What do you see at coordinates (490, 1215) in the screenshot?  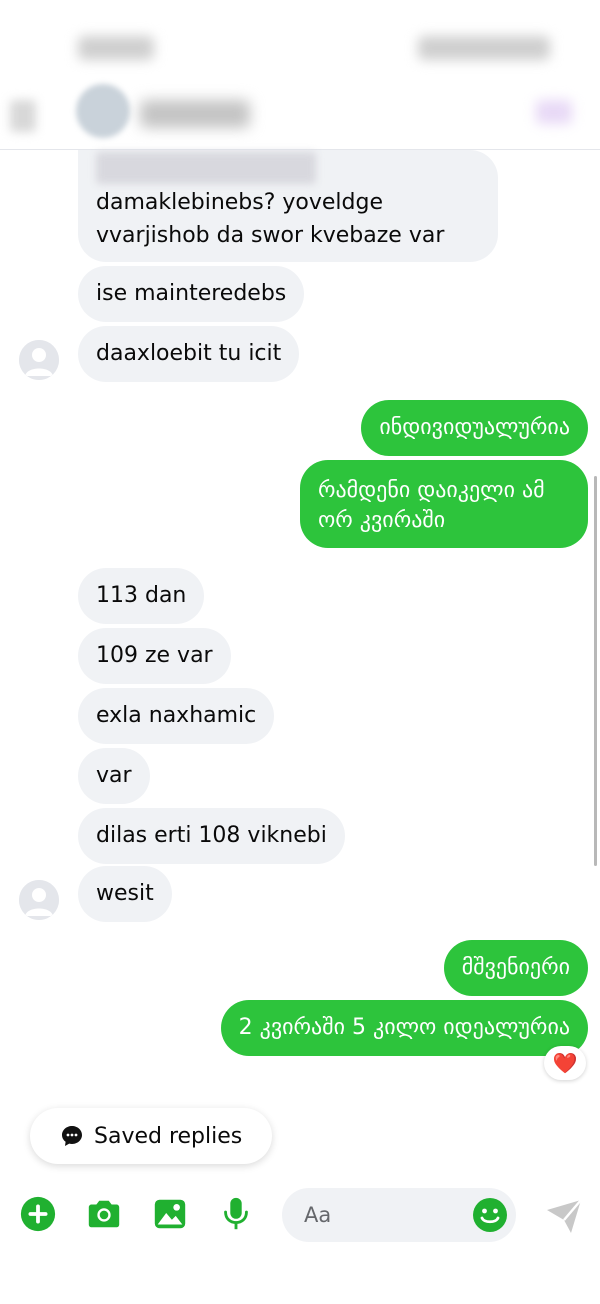 I see `smile-icon` at bounding box center [490, 1215].